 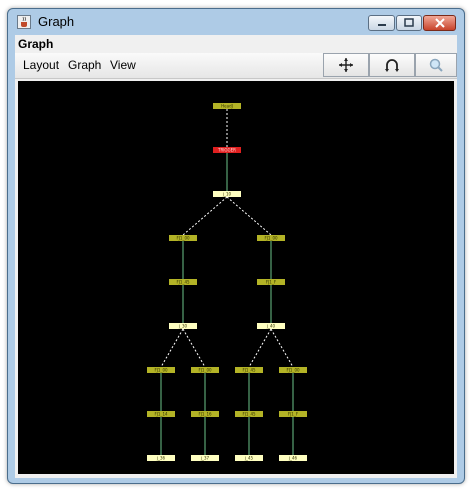 I want to click on graph-node-label: j_46, so click(x=293, y=458).